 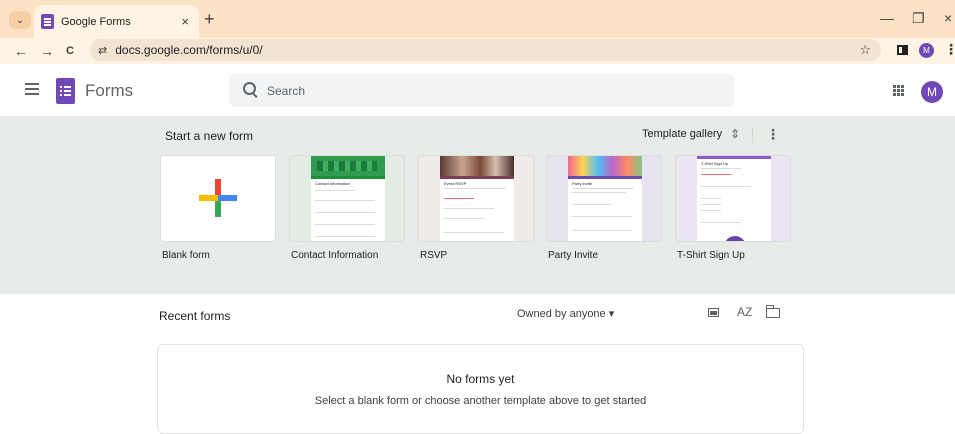 What do you see at coordinates (480, 379) in the screenshot?
I see `empty-state-title: No forms yet` at bounding box center [480, 379].